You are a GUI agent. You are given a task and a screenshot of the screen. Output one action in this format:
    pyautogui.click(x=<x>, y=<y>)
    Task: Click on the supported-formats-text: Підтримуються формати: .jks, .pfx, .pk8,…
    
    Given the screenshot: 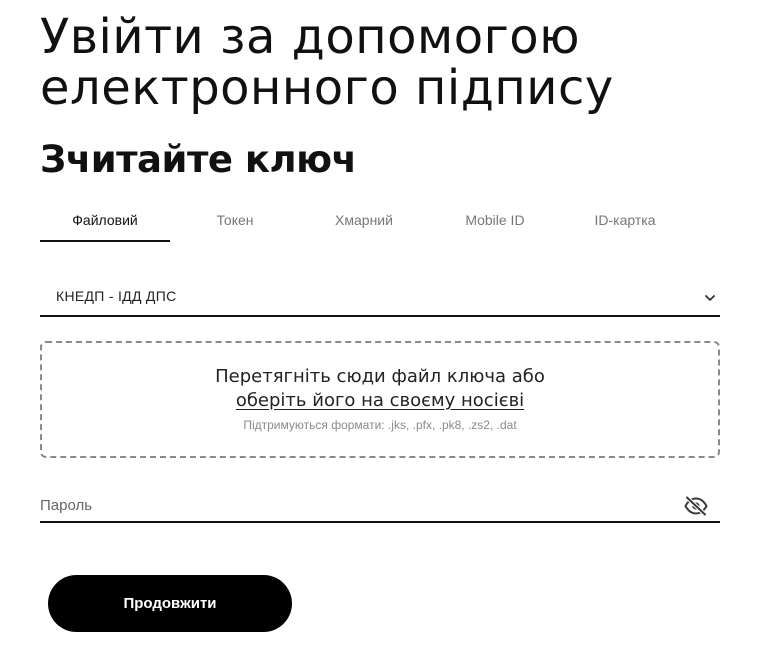 What is the action you would take?
    pyautogui.click(x=380, y=425)
    